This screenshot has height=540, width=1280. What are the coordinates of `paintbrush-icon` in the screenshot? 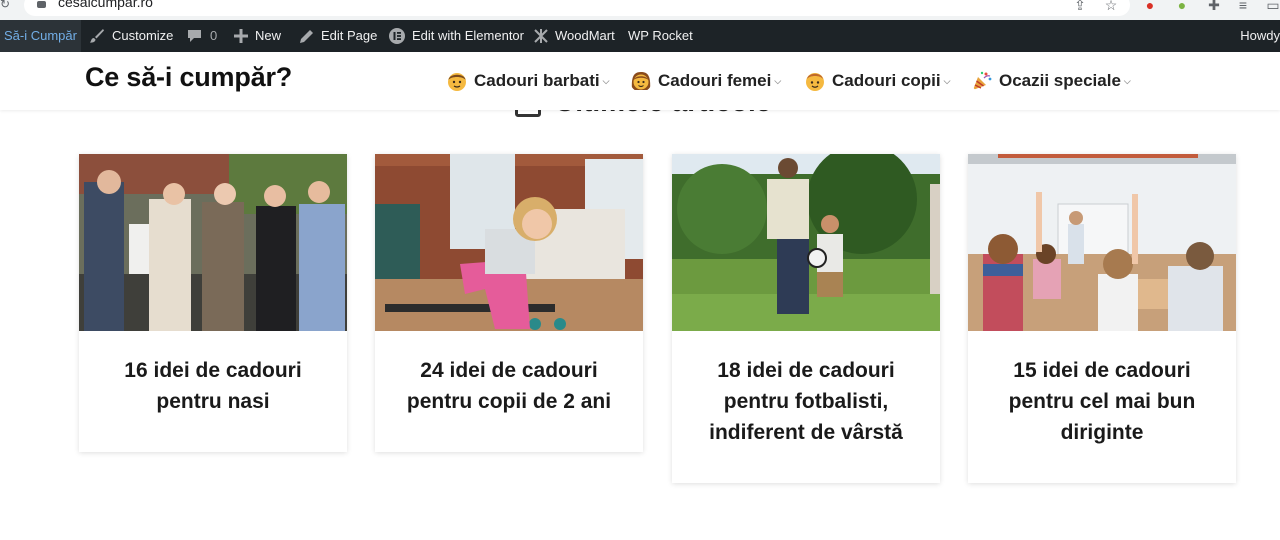 It's located at (97, 36).